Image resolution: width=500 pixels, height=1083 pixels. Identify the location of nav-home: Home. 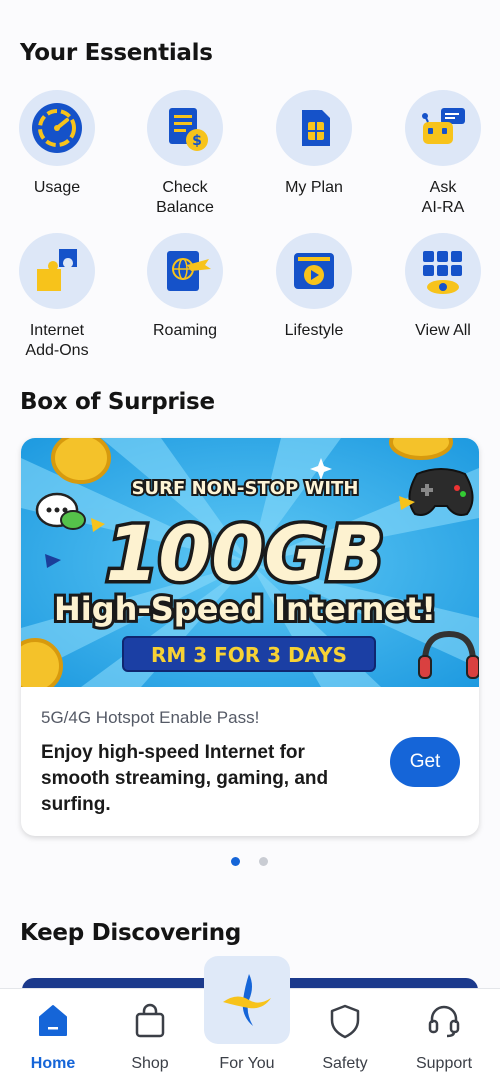
(53, 1036).